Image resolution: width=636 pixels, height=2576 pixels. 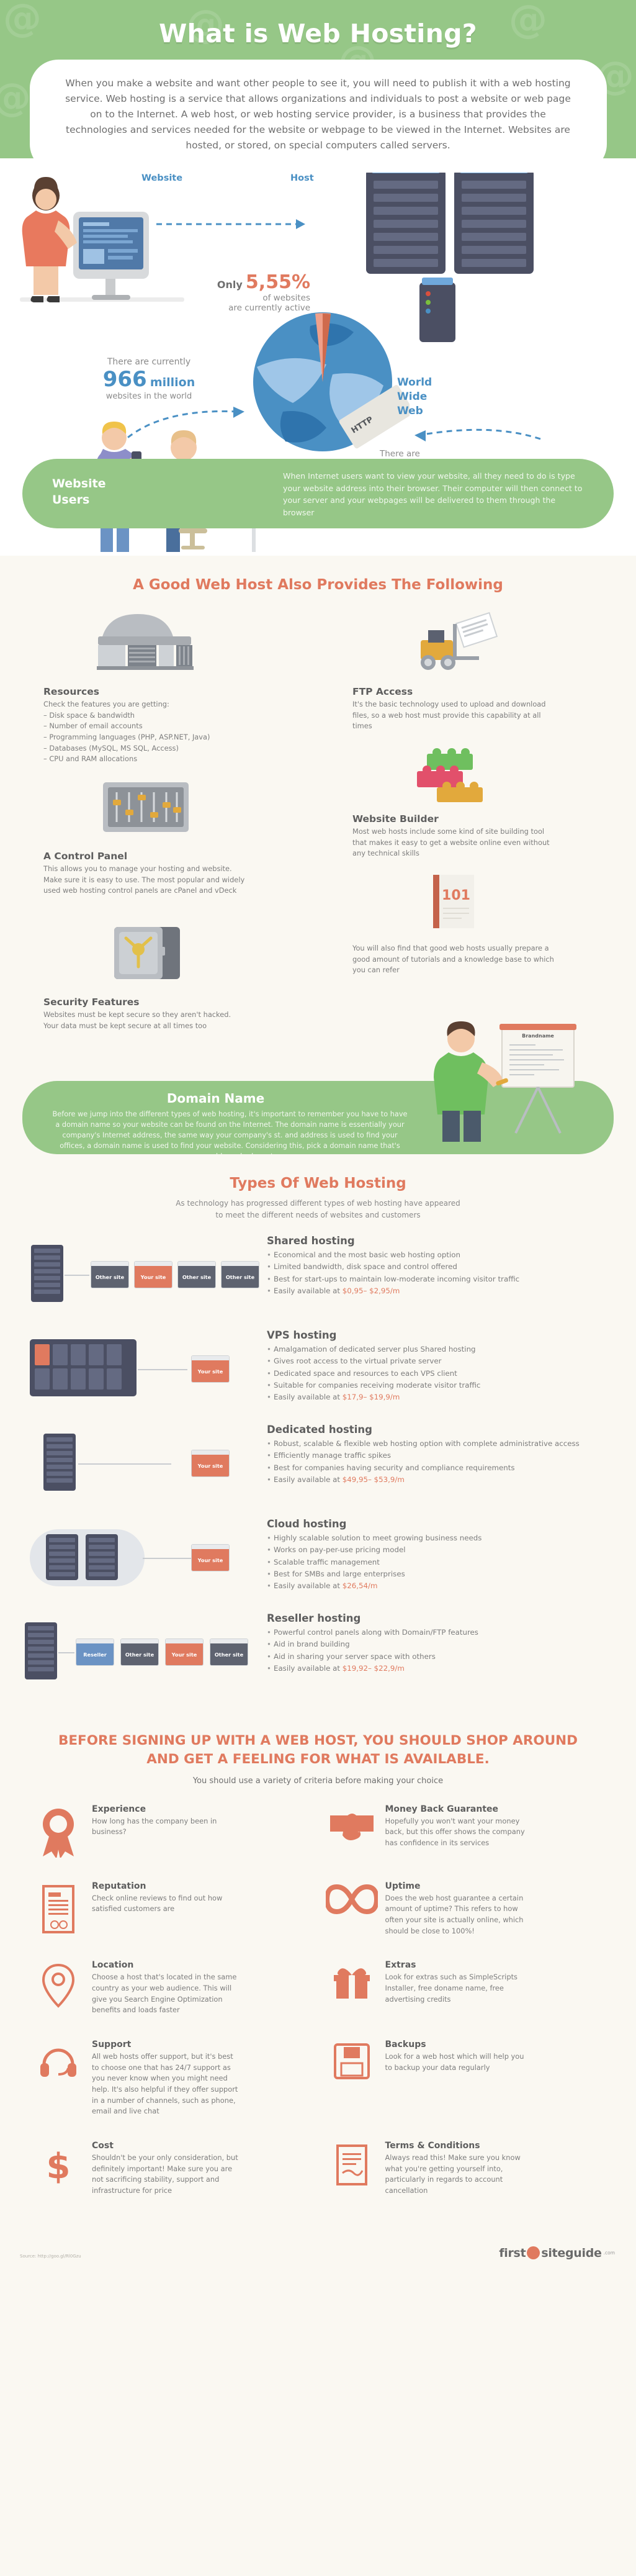 What do you see at coordinates (148, 379) in the screenshot?
I see `stat-sites-line: 966 million` at bounding box center [148, 379].